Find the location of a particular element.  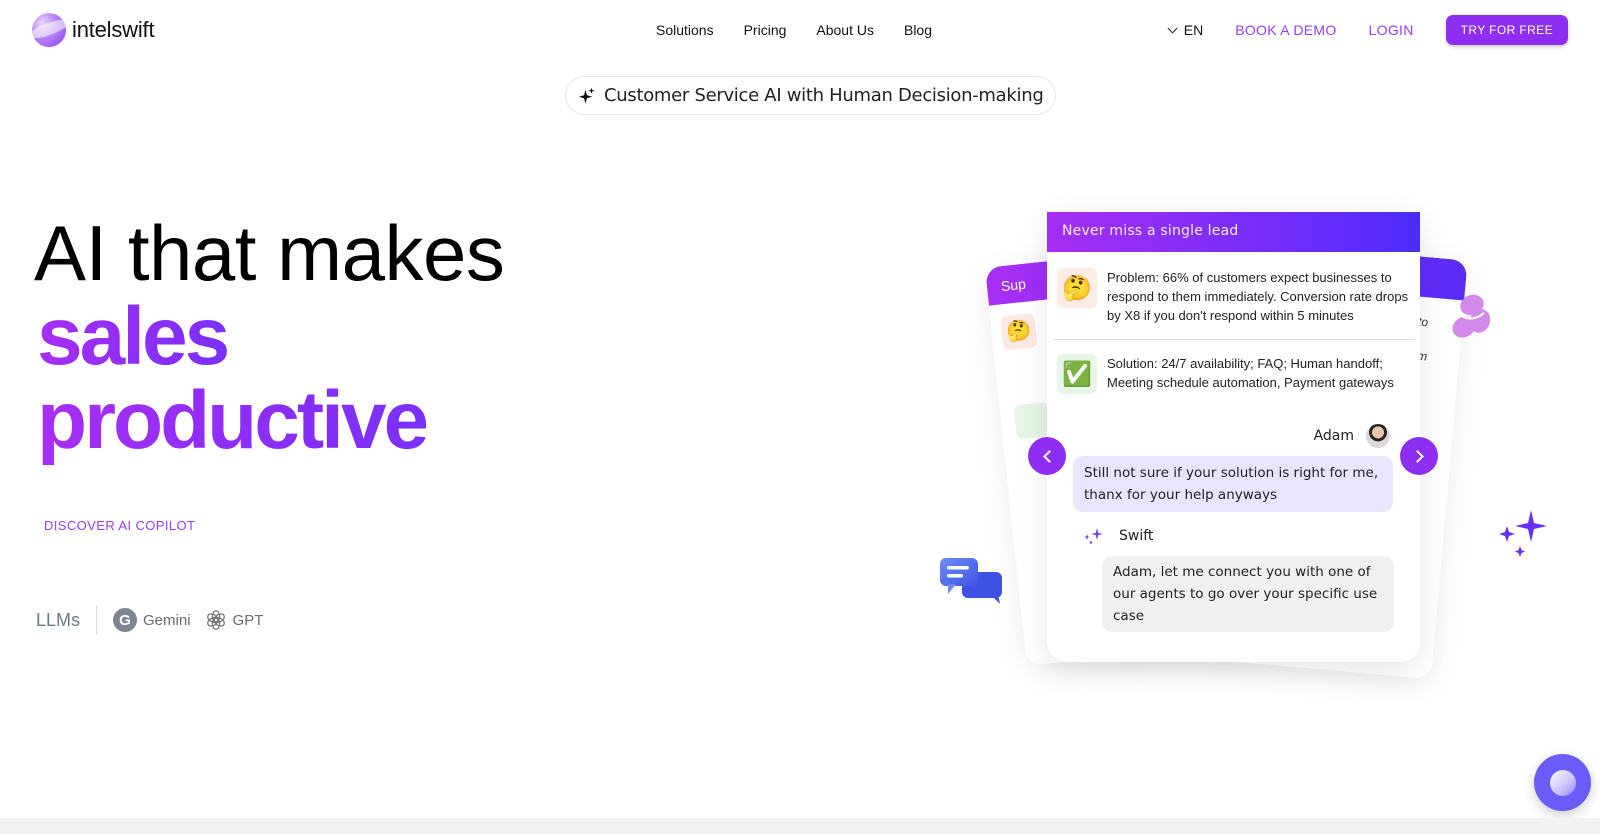

user-label: Adam is located at coordinates (1352, 436).